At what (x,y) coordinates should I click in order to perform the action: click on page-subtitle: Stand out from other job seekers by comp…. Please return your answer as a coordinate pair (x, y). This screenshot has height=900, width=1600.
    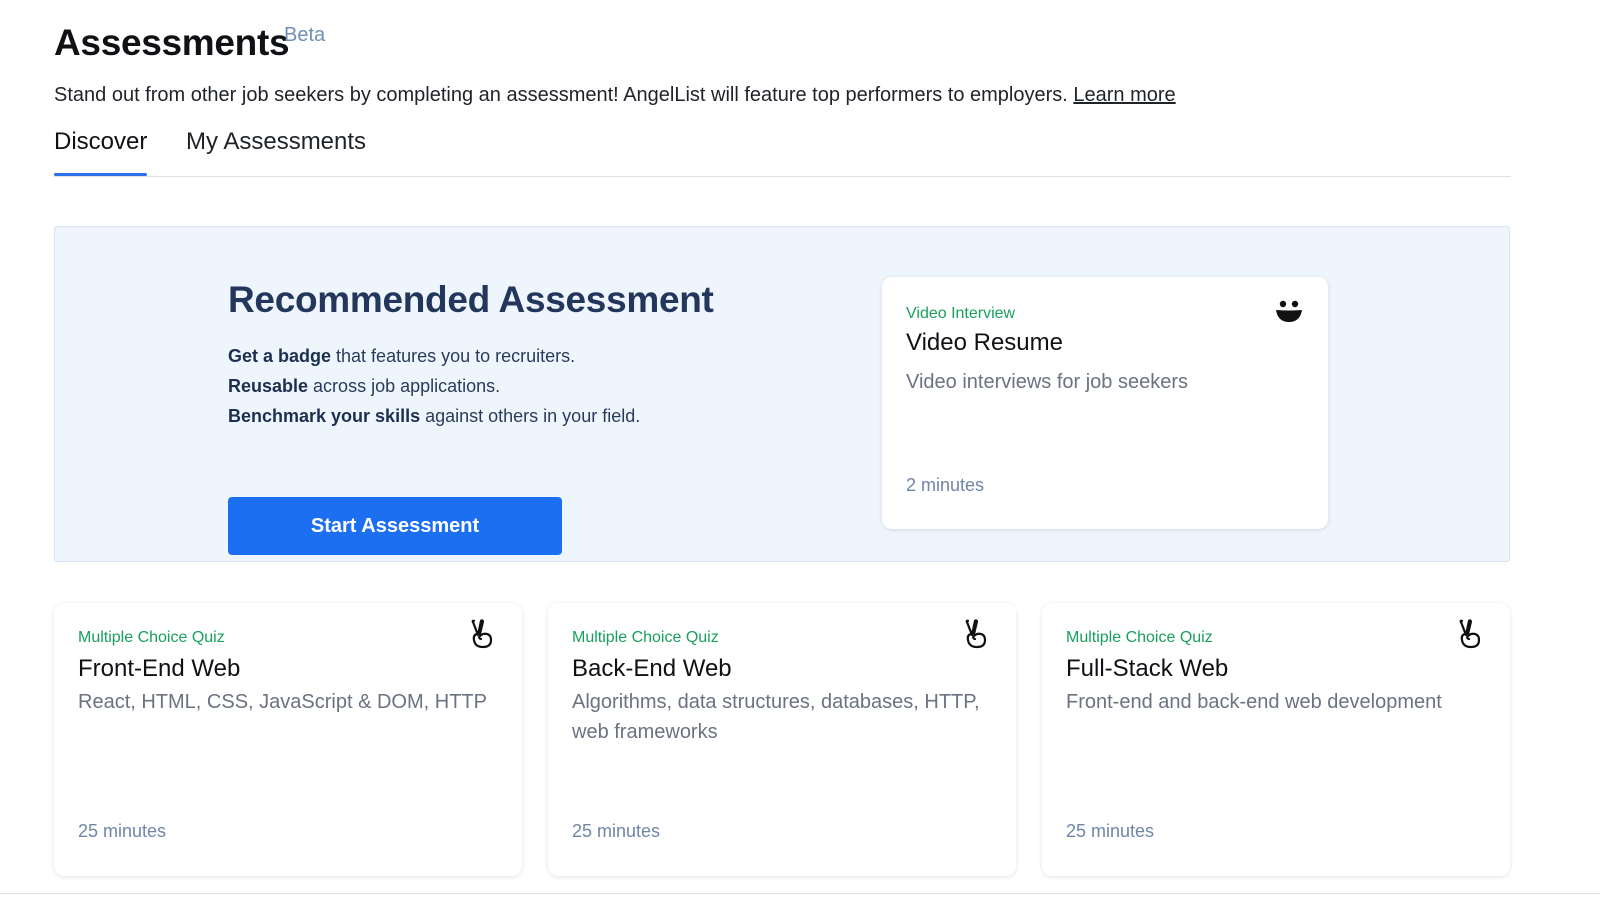
    Looking at the image, I should click on (615, 95).